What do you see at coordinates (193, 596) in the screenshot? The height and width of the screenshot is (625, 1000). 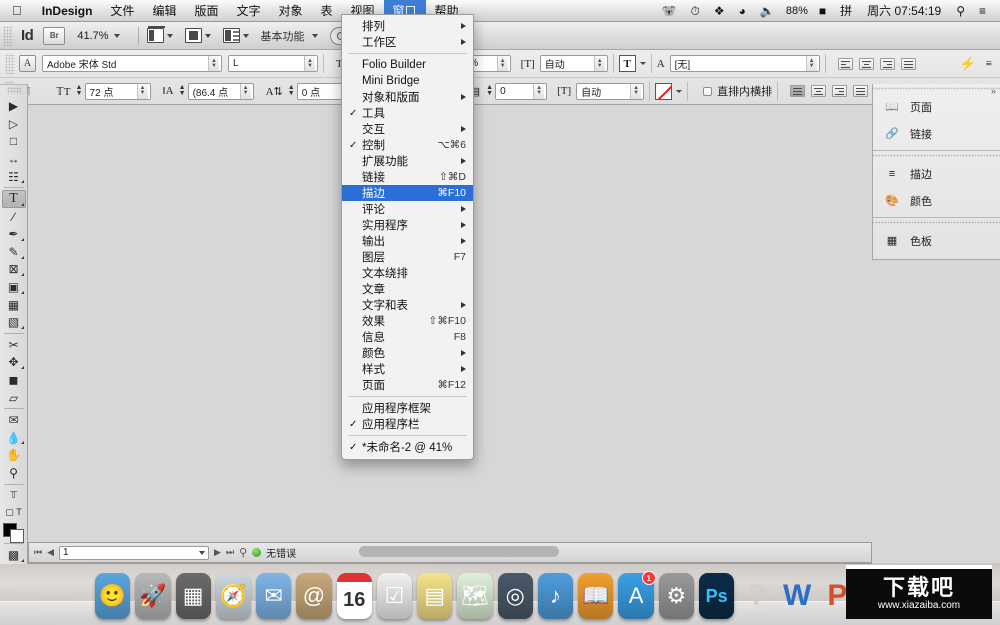 I see `mission-control-dock-icon: ▦` at bounding box center [193, 596].